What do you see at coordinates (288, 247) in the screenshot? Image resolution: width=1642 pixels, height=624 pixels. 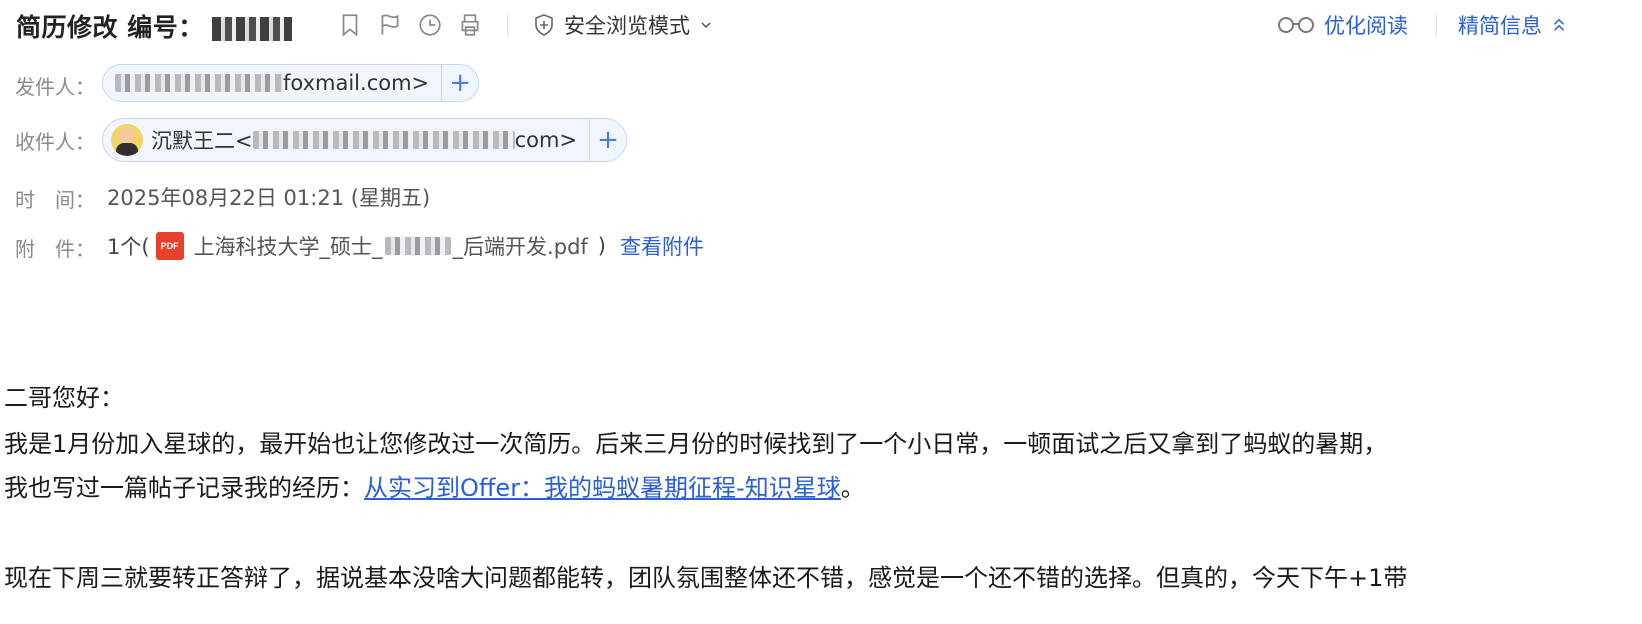 I see `file-name-prefix: 上海科技大学_硕士_` at bounding box center [288, 247].